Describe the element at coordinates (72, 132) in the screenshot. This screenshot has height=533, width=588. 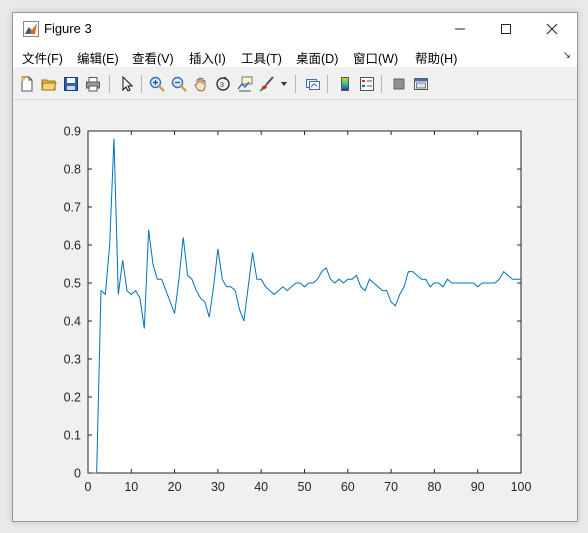
I see `y-tick-label: 0.9` at that location.